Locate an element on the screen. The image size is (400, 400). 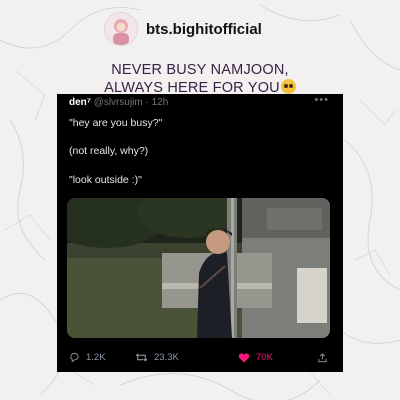
account-header: bts.bighitofficial is located at coordinates (183, 29).